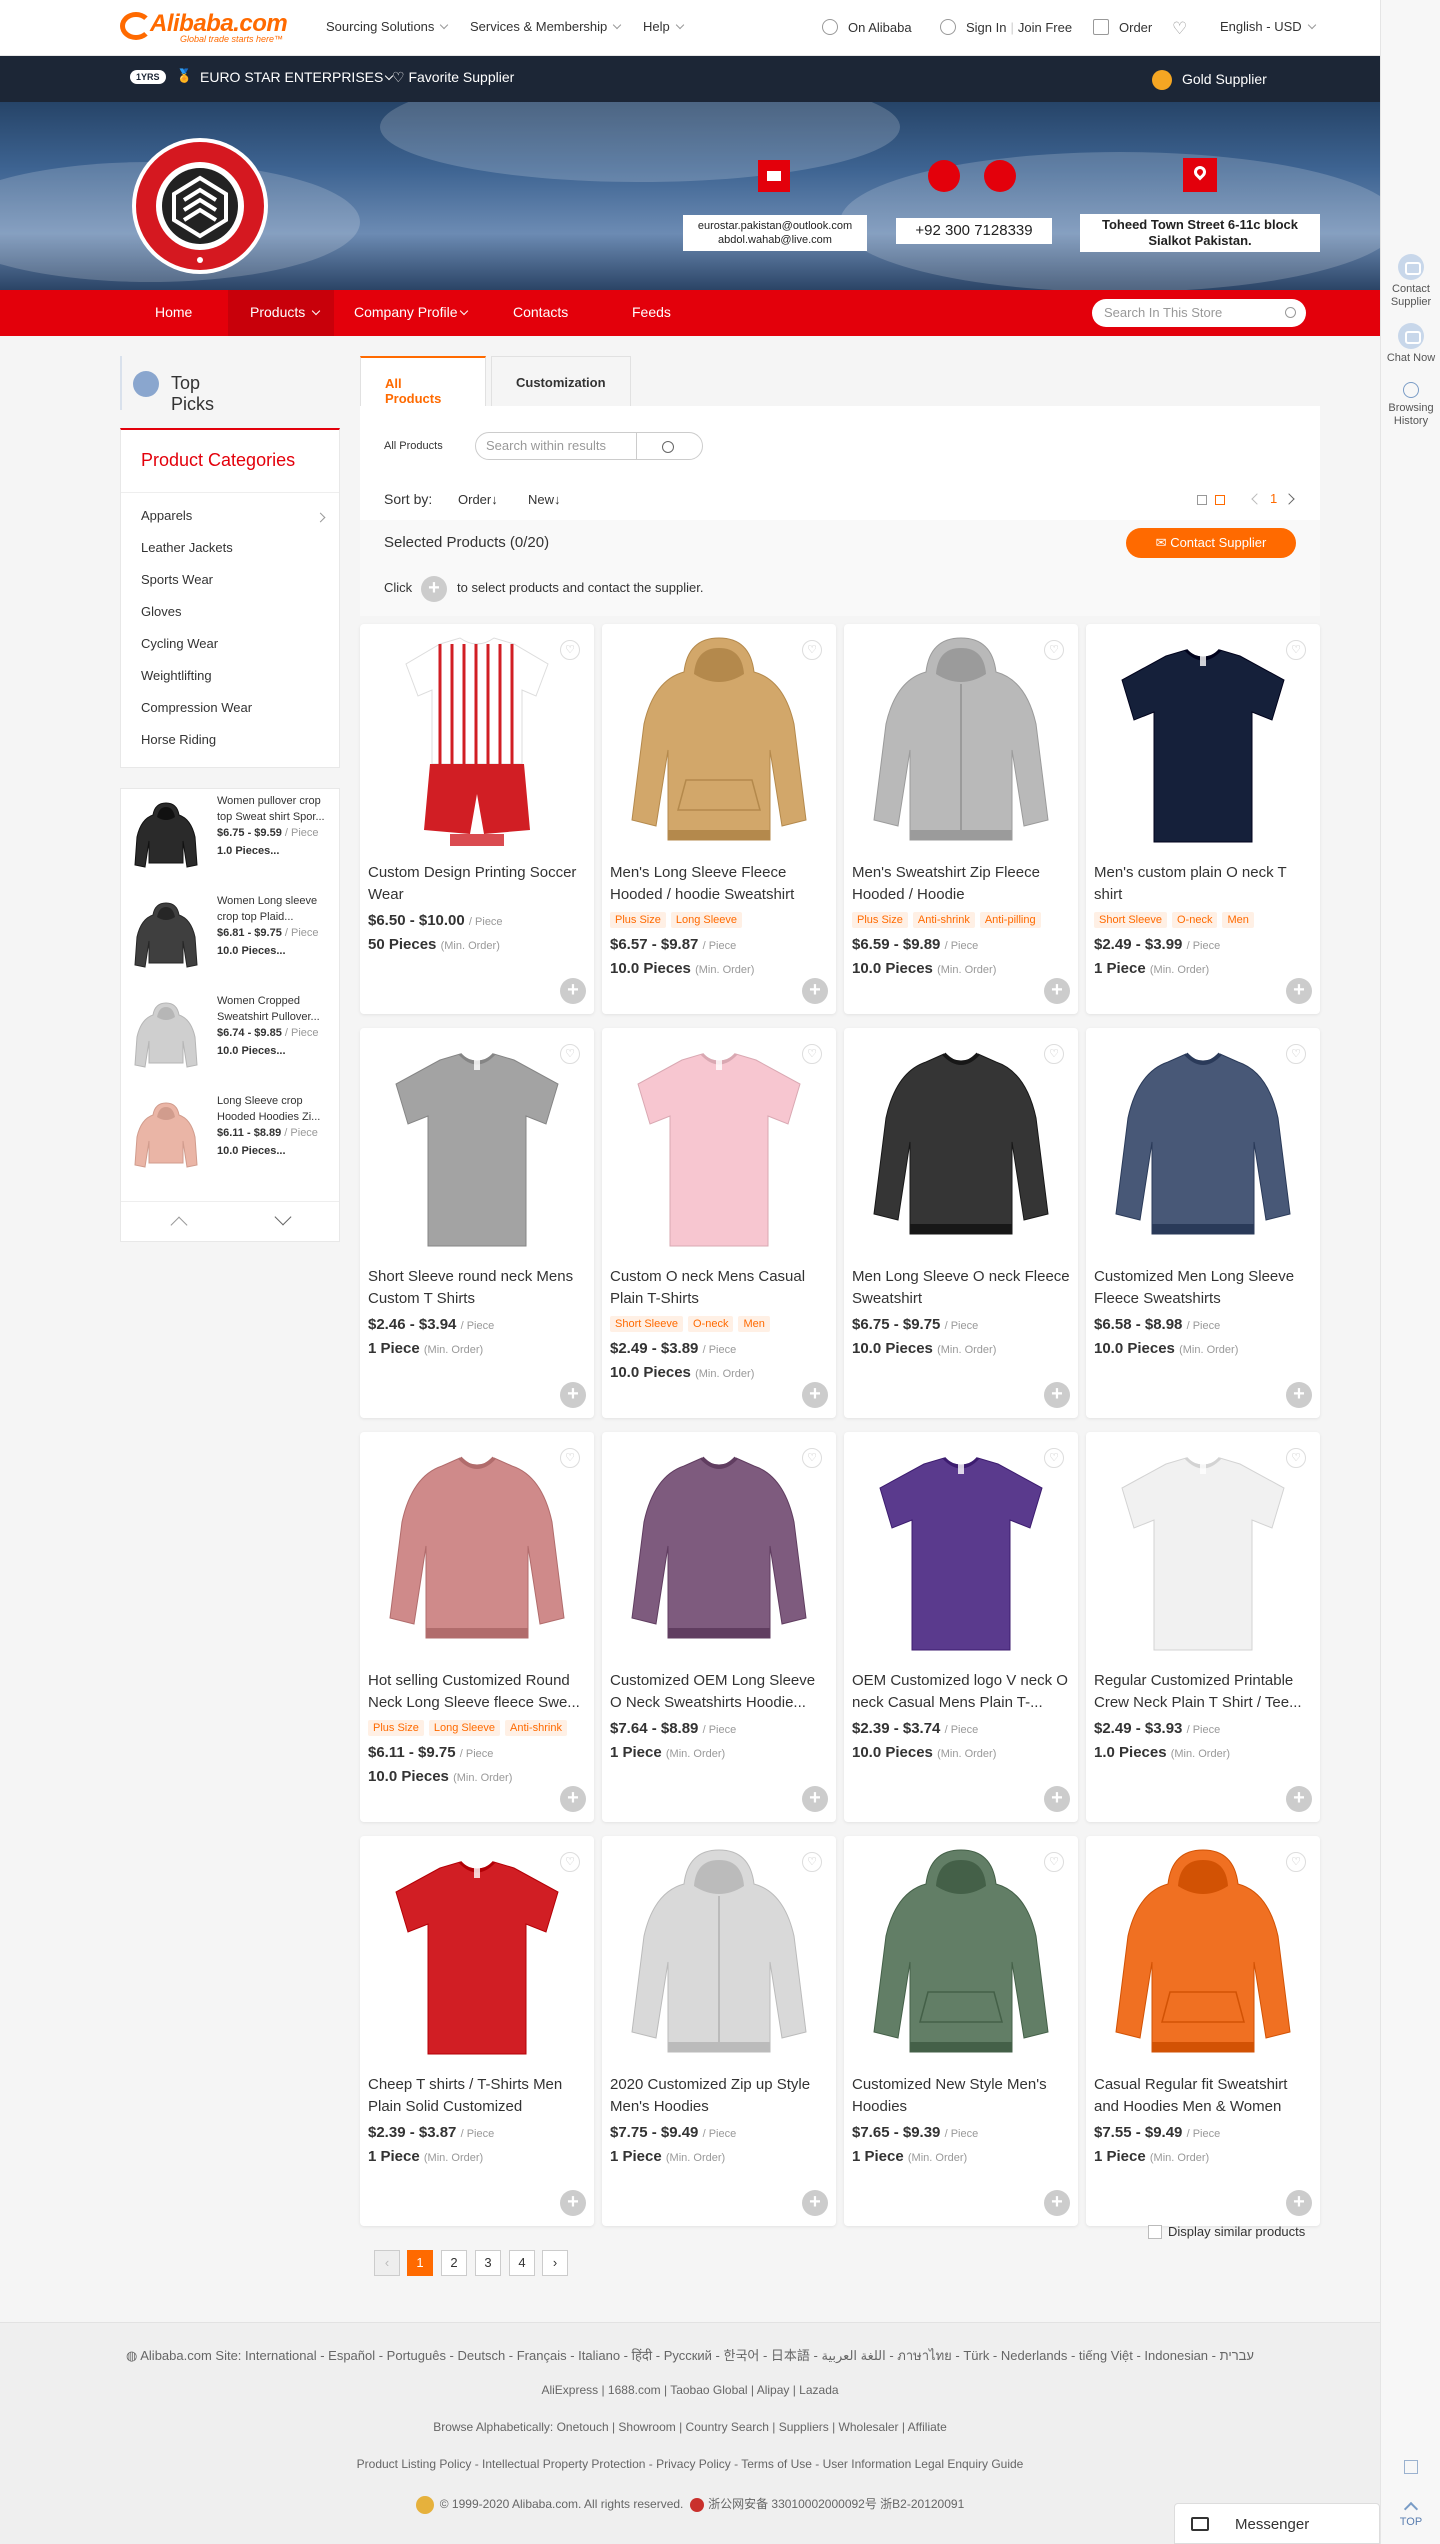 This screenshot has height=2544, width=1440. Describe the element at coordinates (178, 739) in the screenshot. I see `category-horse-riding: Horse Riding` at that location.